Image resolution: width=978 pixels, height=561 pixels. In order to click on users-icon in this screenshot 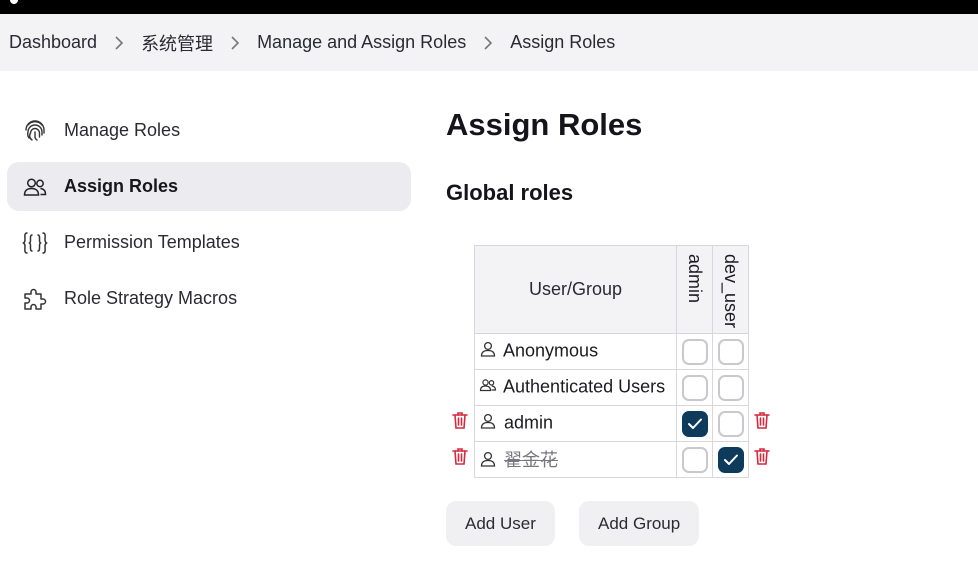, I will do `click(35, 187)`.